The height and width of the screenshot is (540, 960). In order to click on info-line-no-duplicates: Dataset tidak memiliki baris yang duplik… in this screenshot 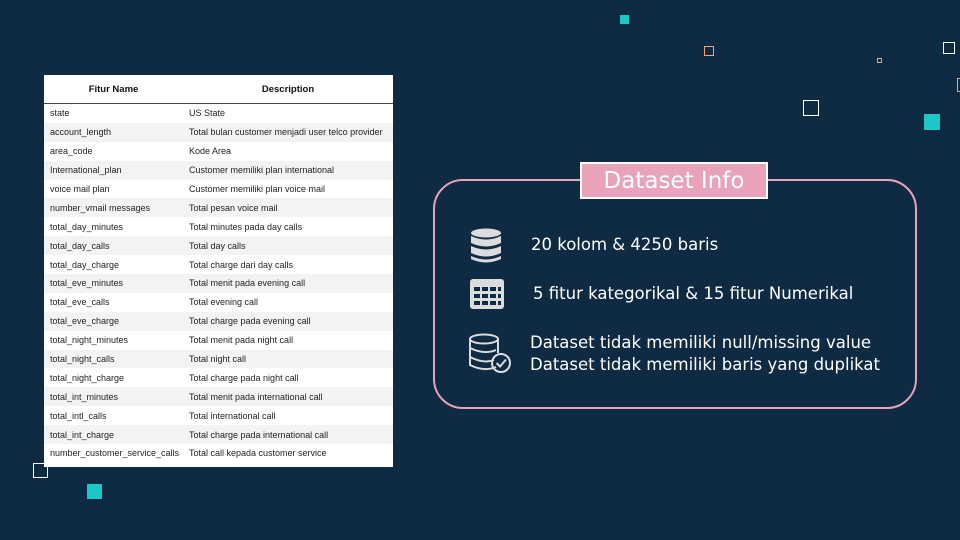, I will do `click(705, 364)`.